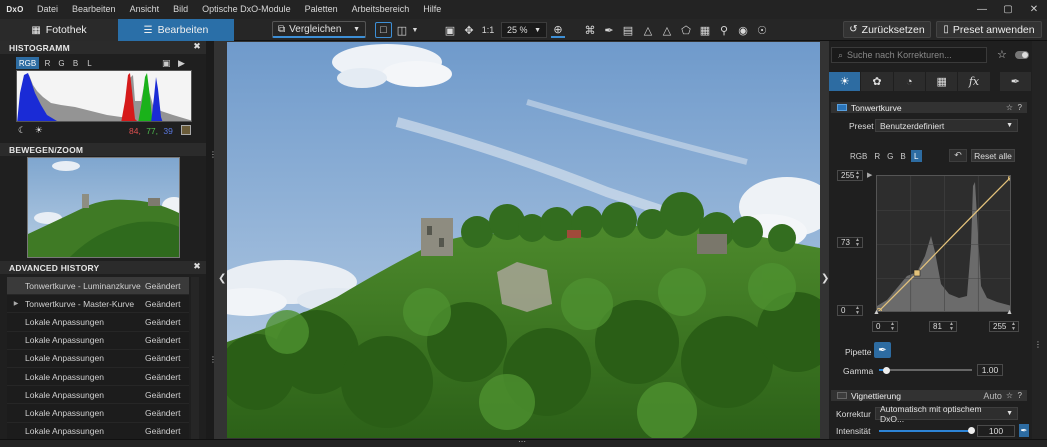 The height and width of the screenshot is (447, 1047). I want to click on right-panel-grip-icon: ⋮, so click(1038, 344).